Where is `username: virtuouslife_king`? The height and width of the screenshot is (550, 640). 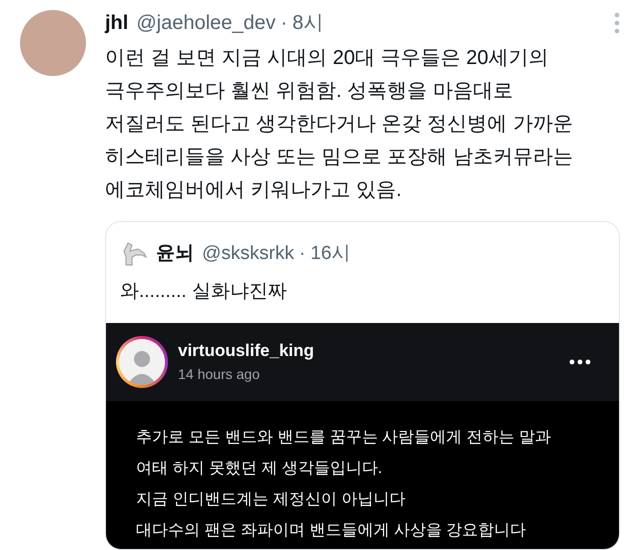 username: virtuouslife_king is located at coordinates (246, 351).